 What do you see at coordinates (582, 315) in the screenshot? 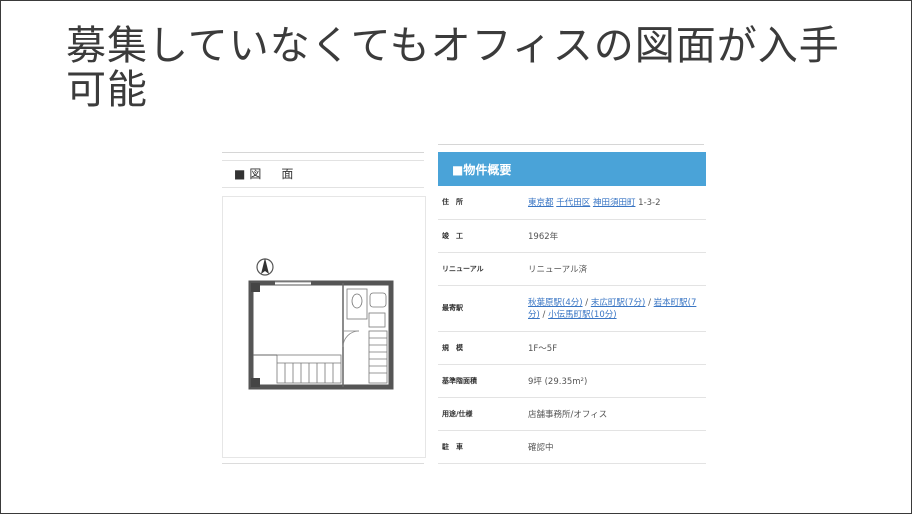
I see `location-link: 小伝馬町駅(10分)` at bounding box center [582, 315].